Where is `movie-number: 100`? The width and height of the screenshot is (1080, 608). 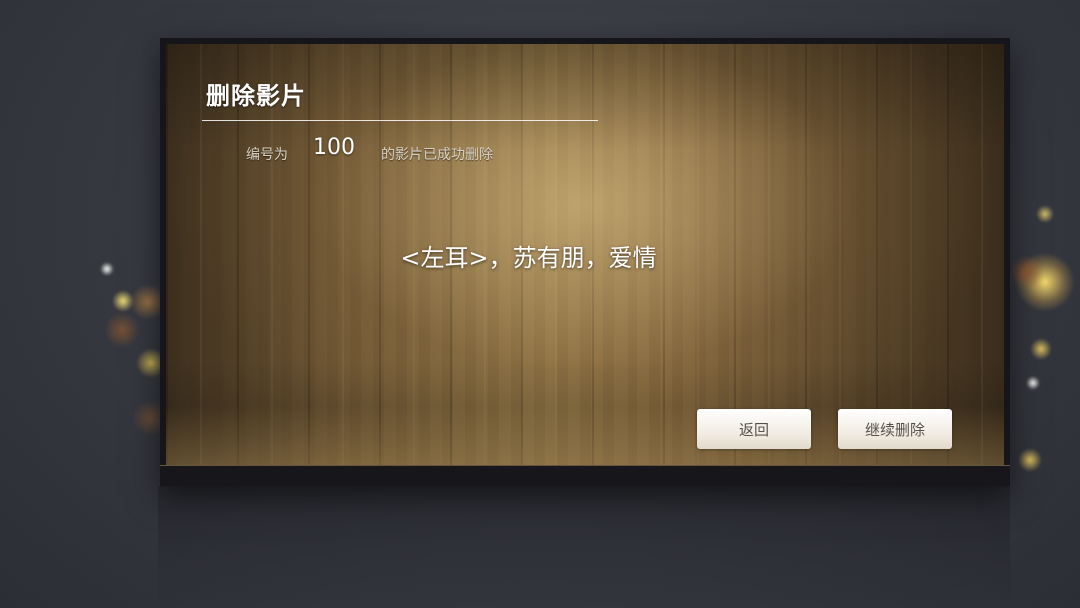 movie-number: 100 is located at coordinates (334, 147).